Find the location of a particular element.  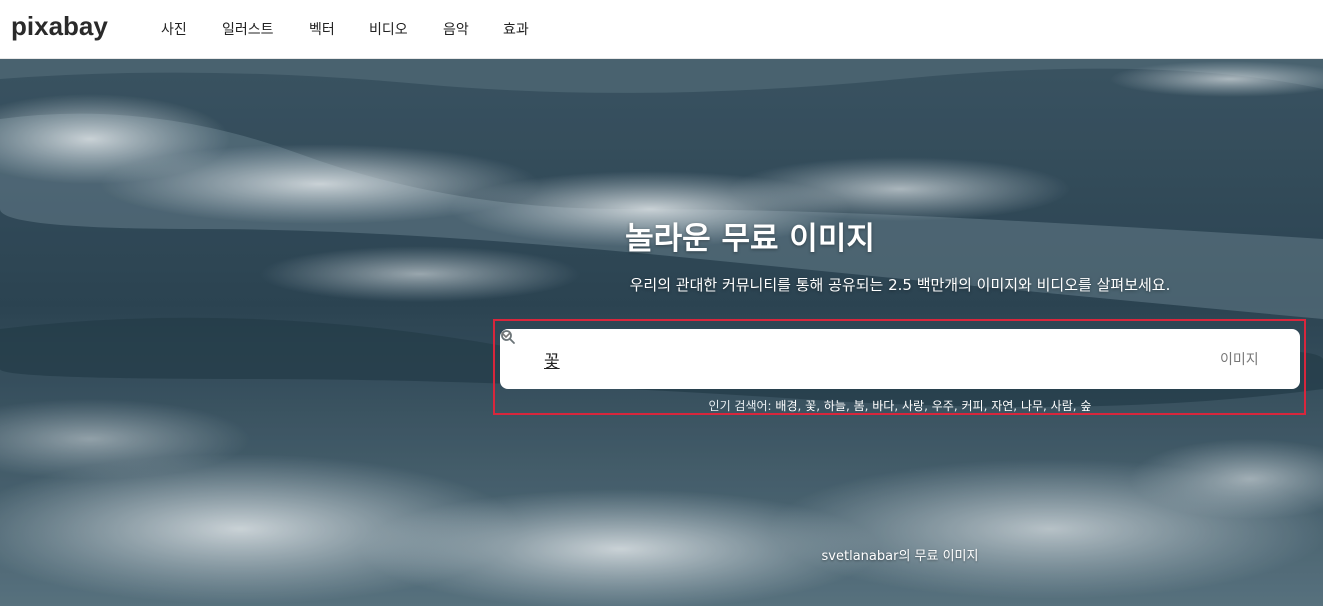

nav-item-music: 음악 is located at coordinates (456, 29).